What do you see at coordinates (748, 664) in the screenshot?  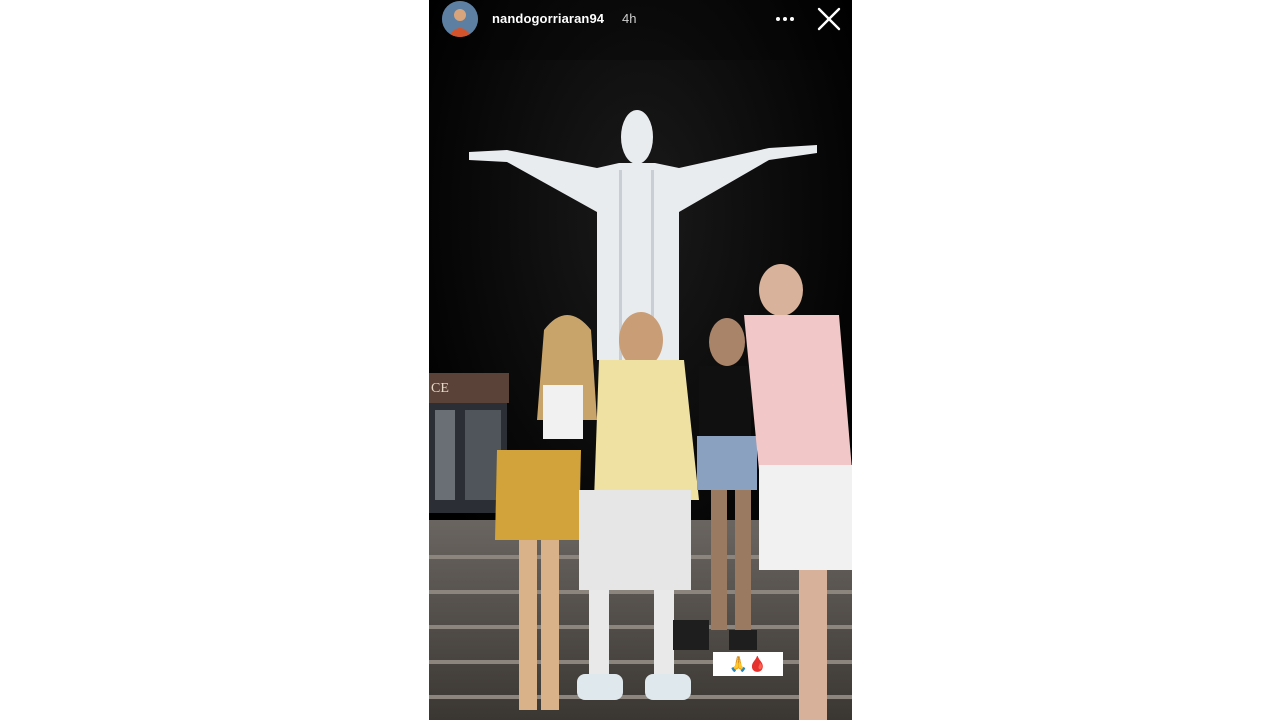 I see `emoji-sticker: 🙏🩸` at bounding box center [748, 664].